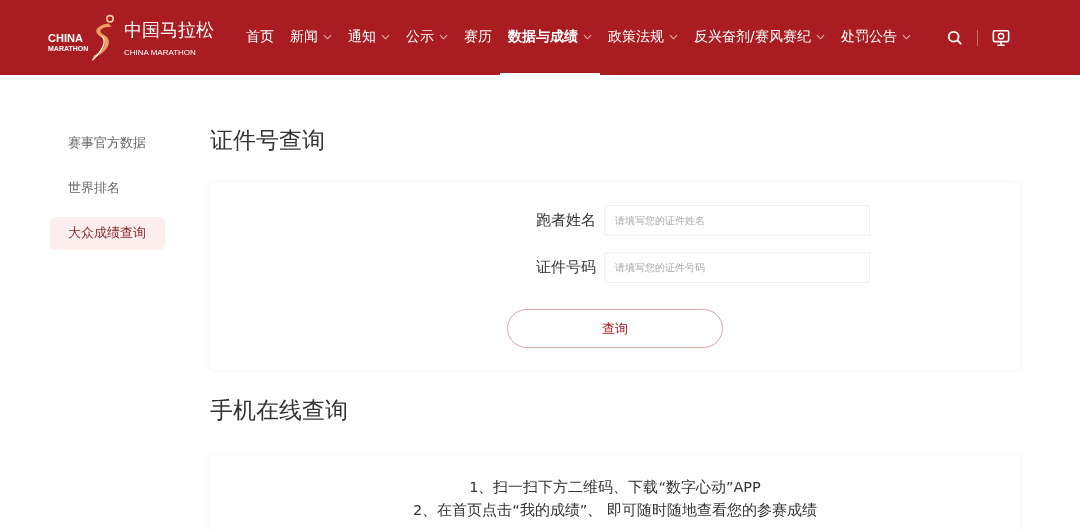 The image size is (1080, 530). Describe the element at coordinates (311, 37) in the screenshot. I see `nav-item: 新闻` at that location.